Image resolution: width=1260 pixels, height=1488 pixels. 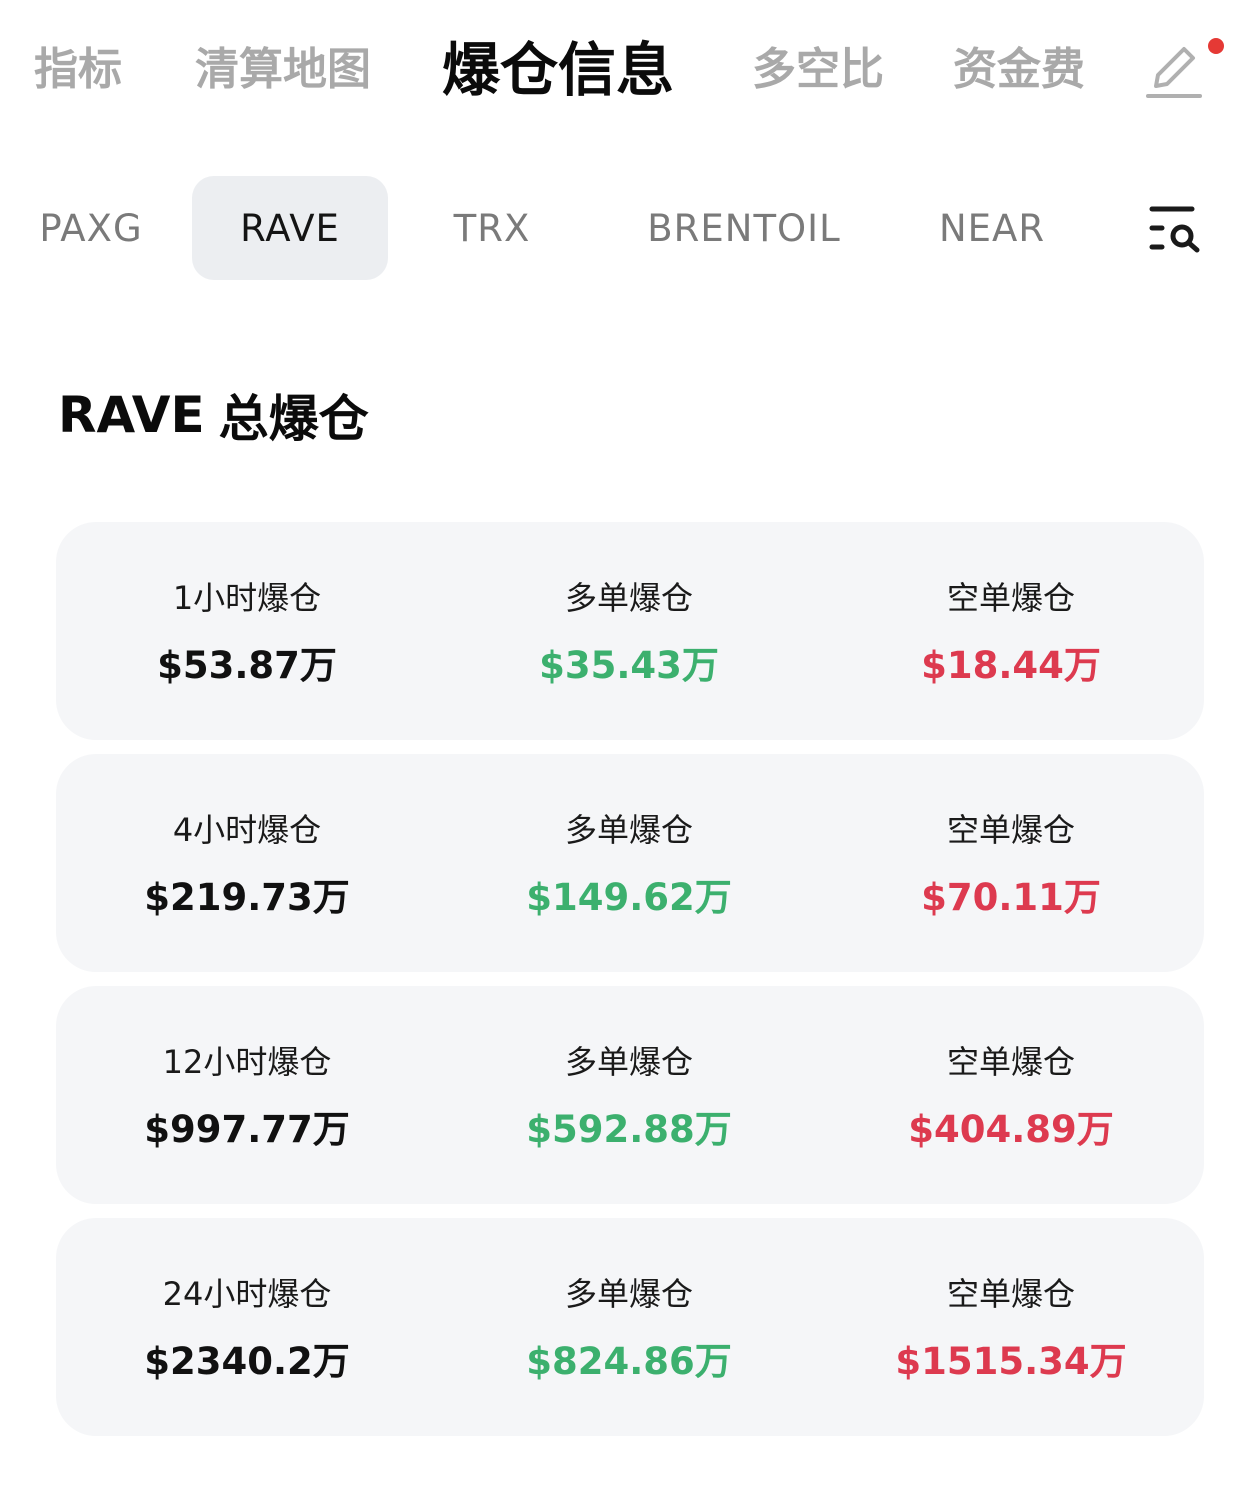 I want to click on long-cell: 多单爆仓 $35.43万, so click(x=629, y=631).